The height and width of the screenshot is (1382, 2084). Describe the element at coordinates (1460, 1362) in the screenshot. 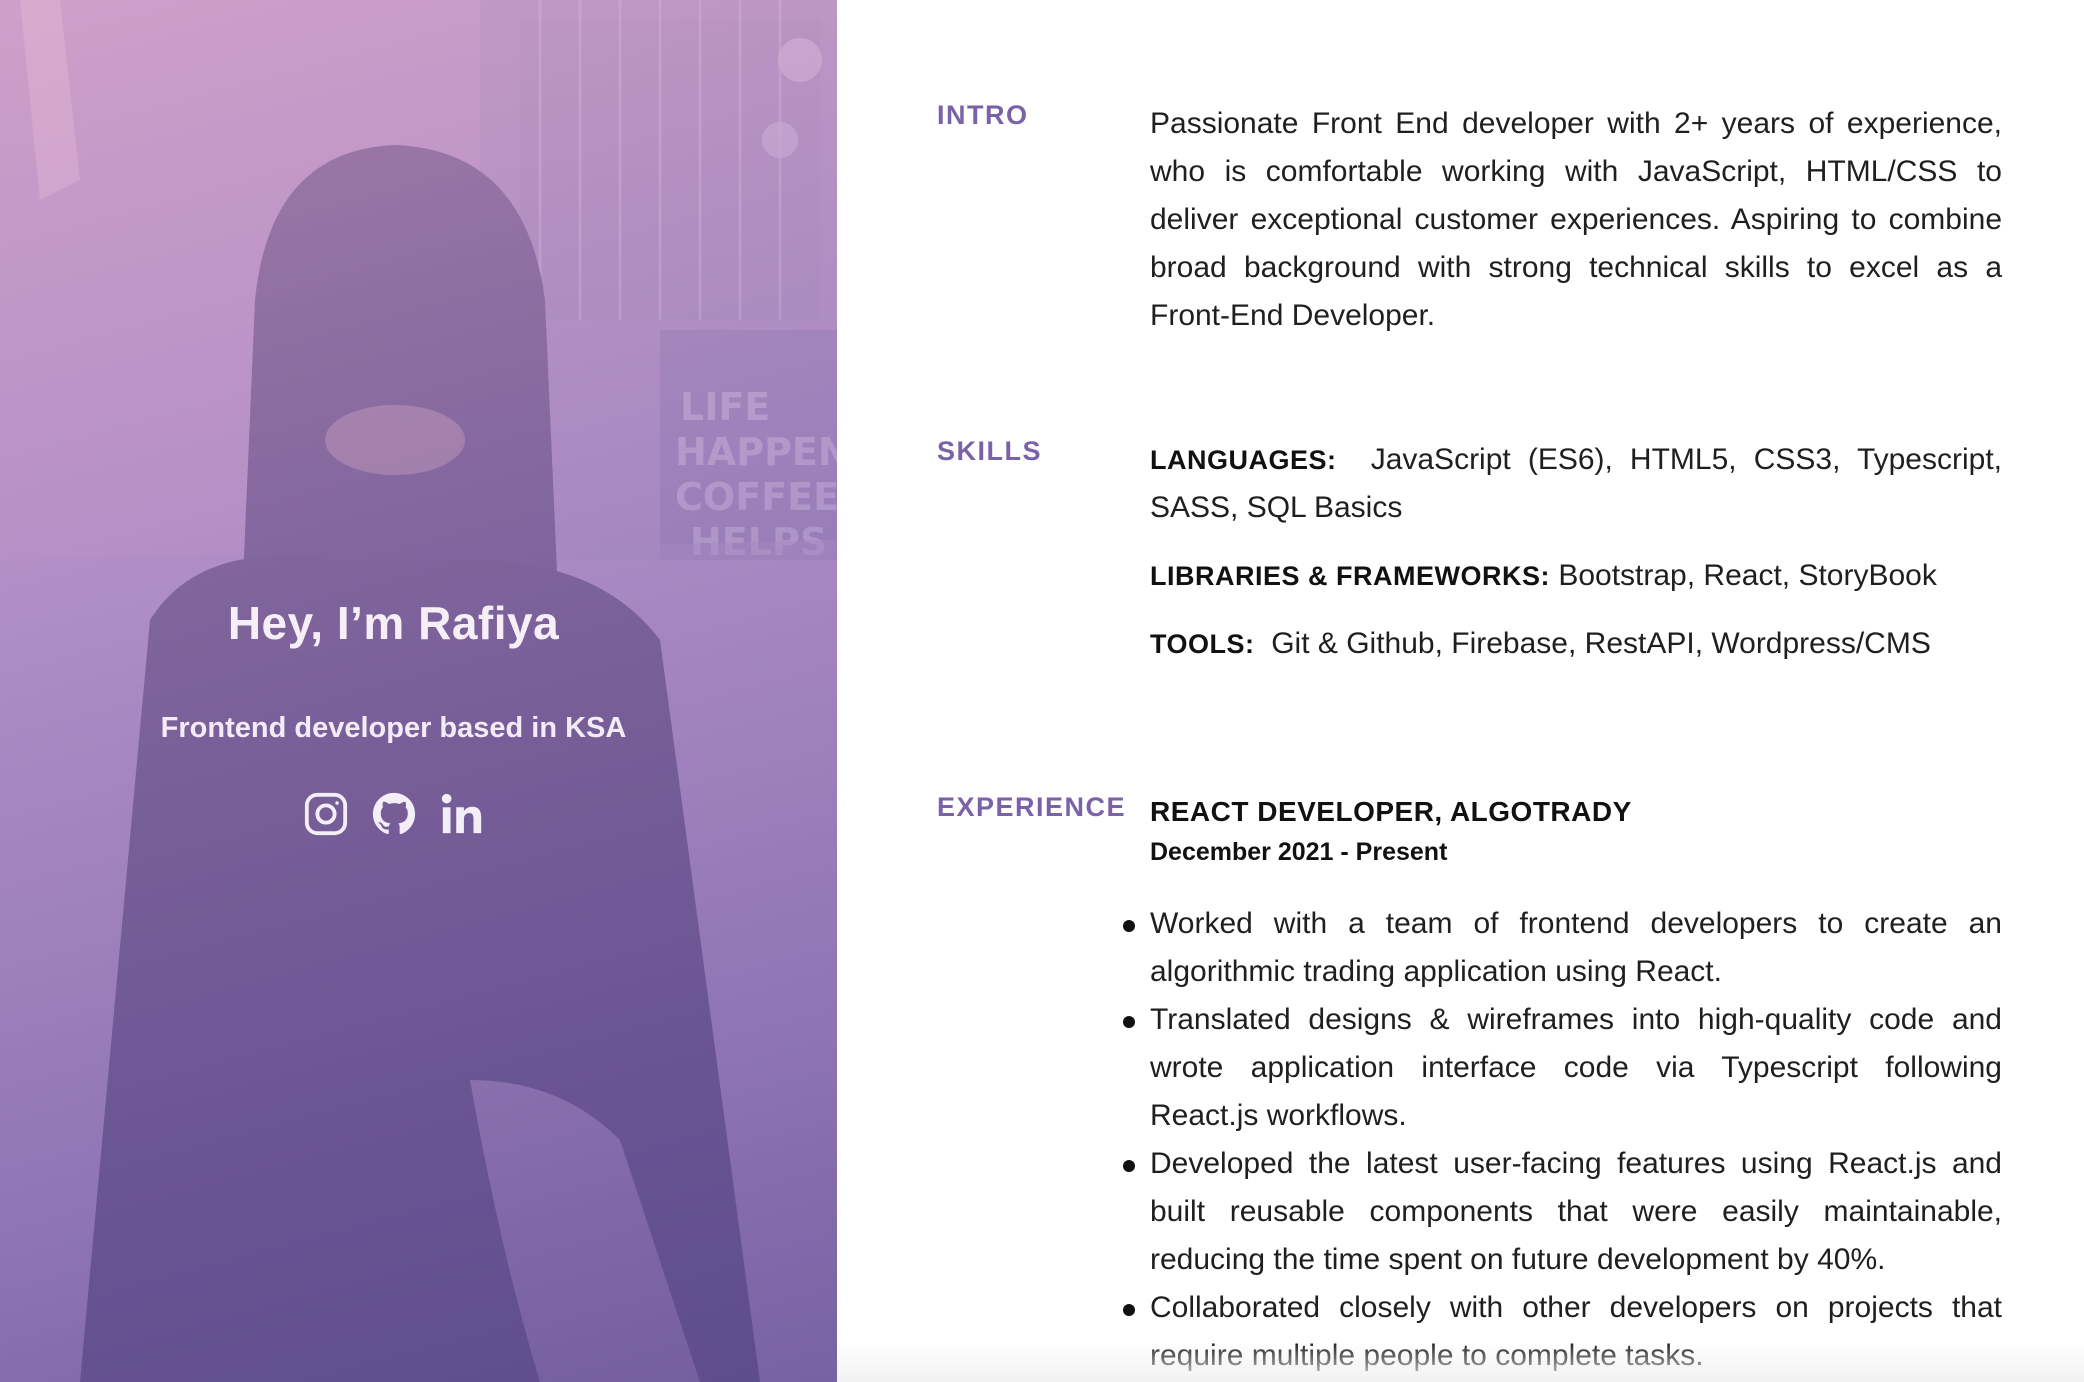

I see `bottom-fade` at that location.